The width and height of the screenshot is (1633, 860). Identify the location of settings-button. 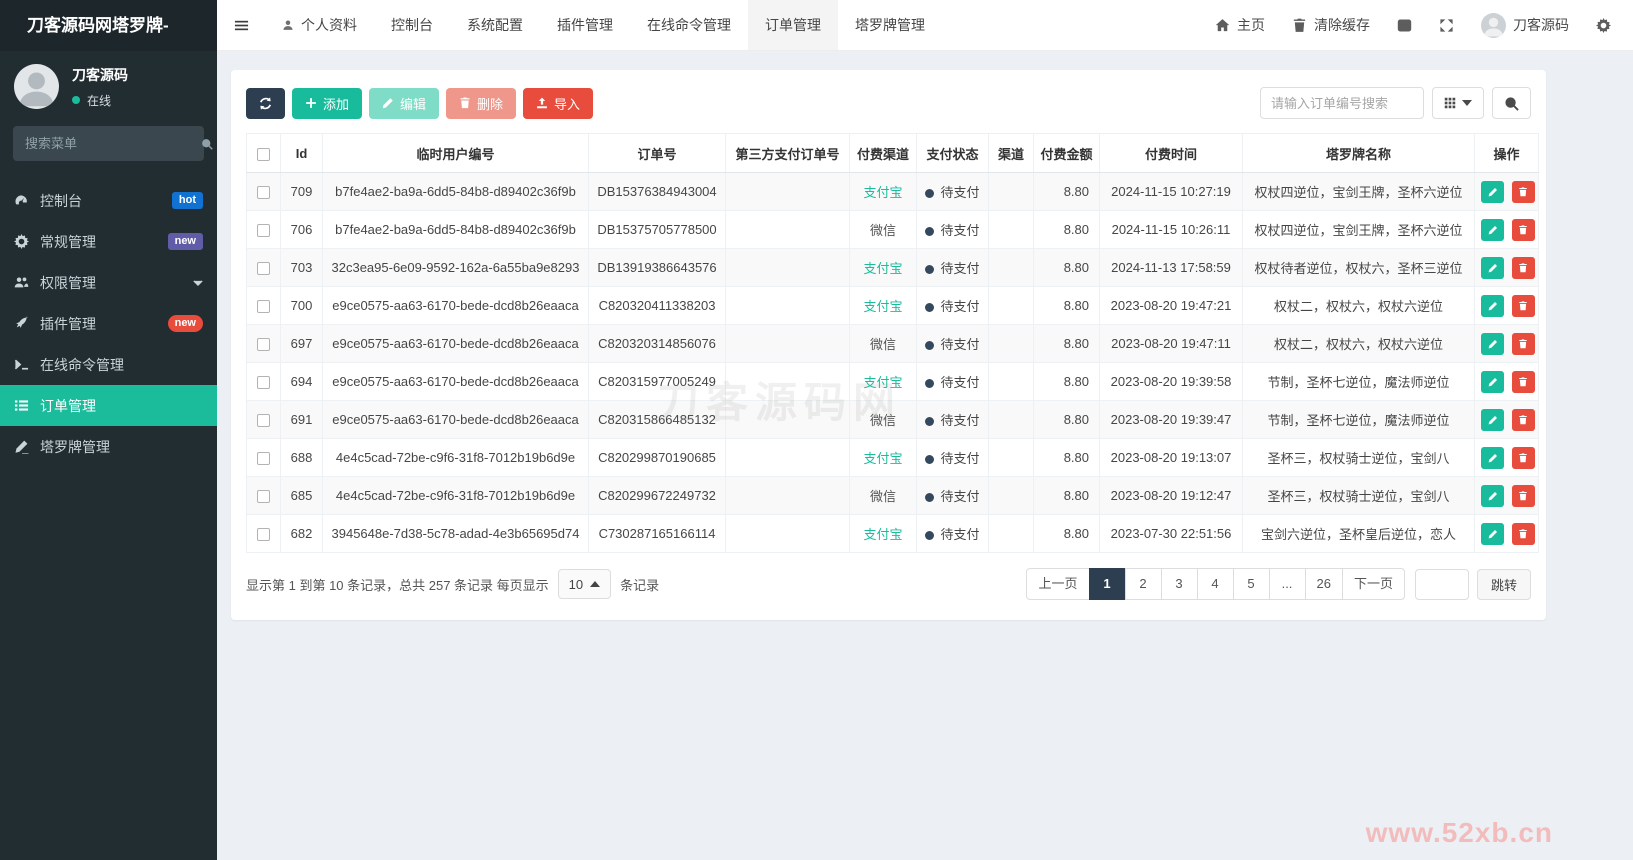
(1603, 25).